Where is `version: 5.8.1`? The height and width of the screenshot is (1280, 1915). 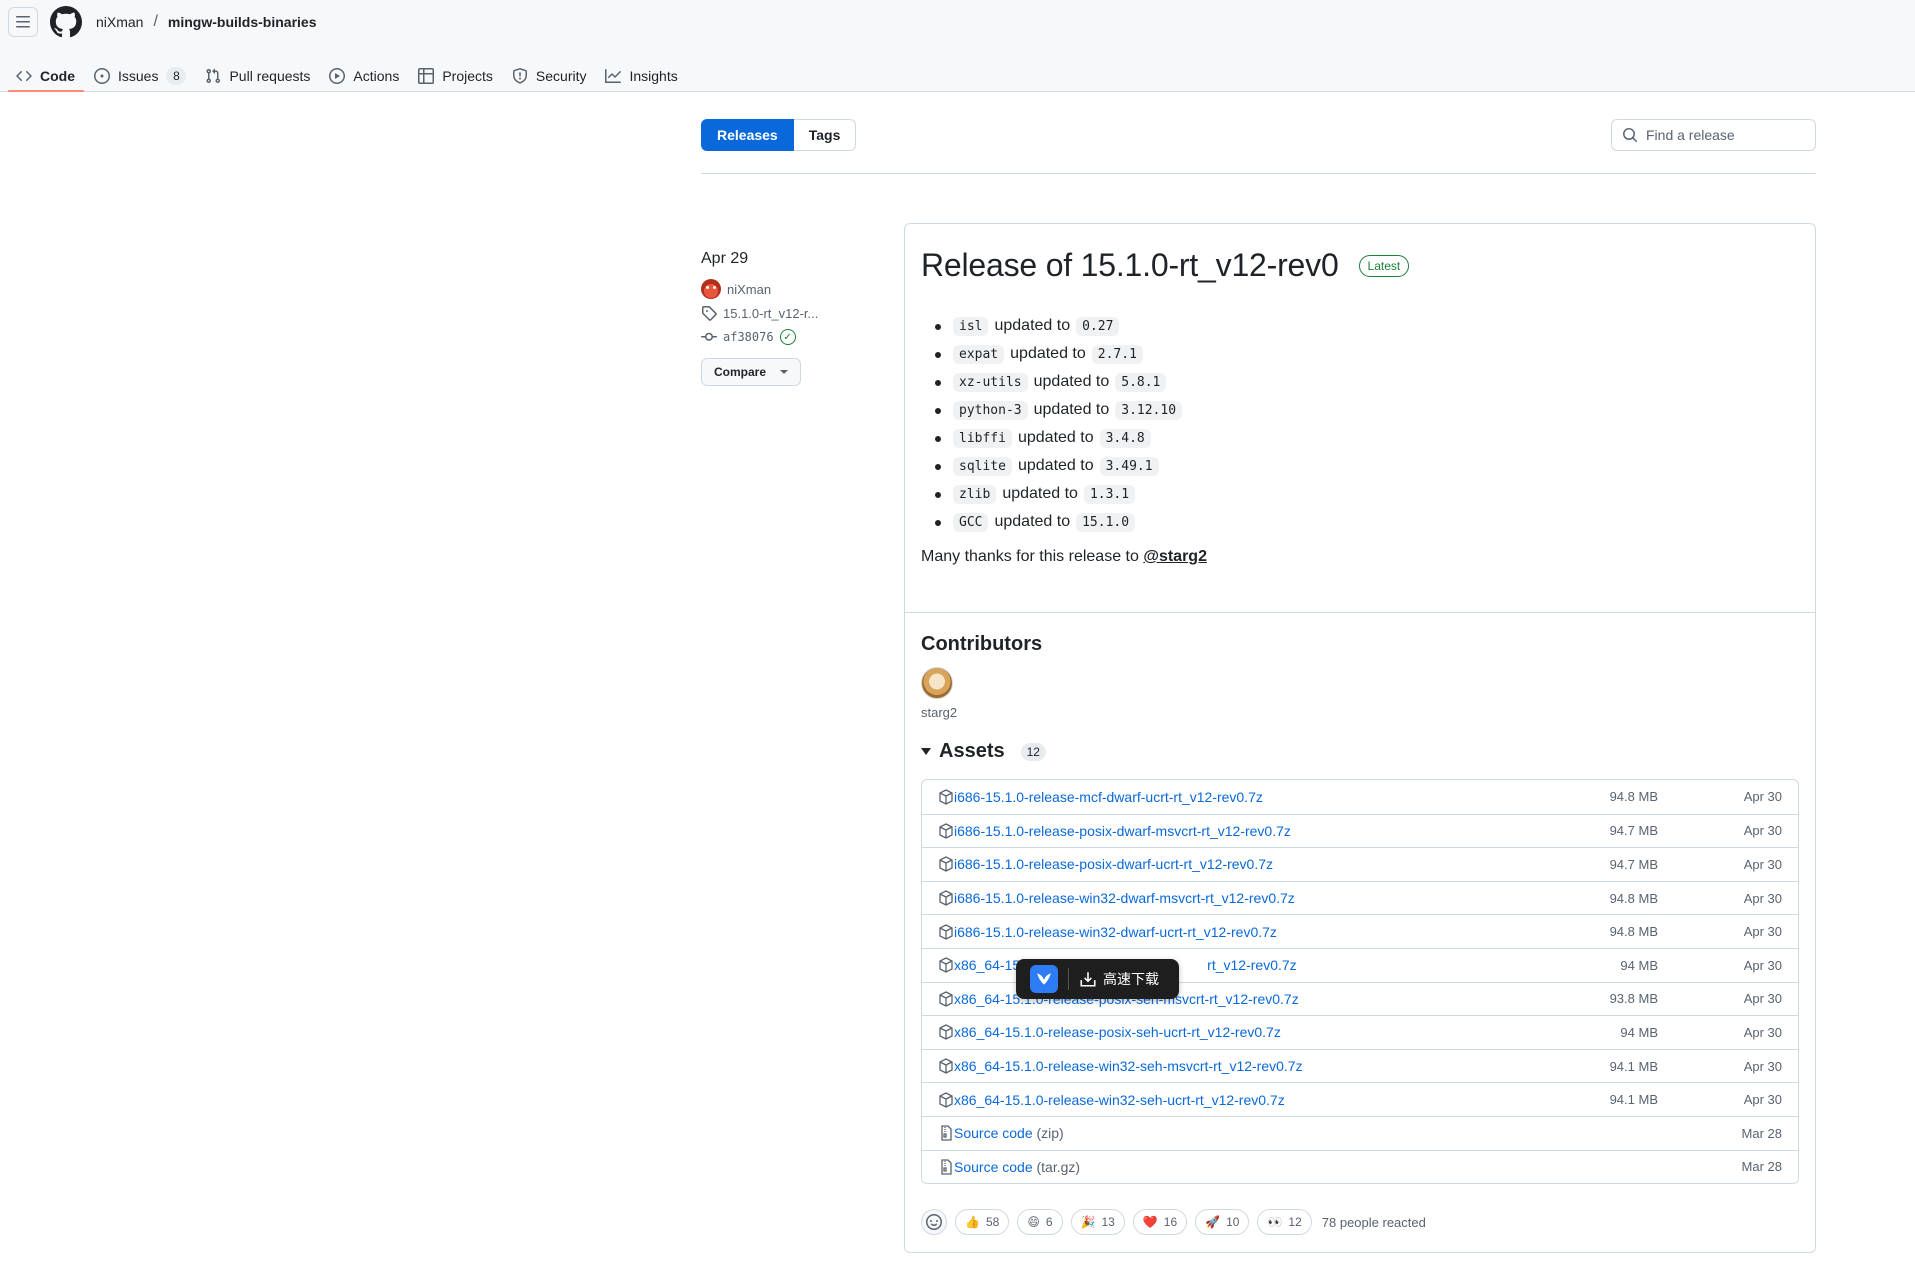 version: 5.8.1 is located at coordinates (1141, 382).